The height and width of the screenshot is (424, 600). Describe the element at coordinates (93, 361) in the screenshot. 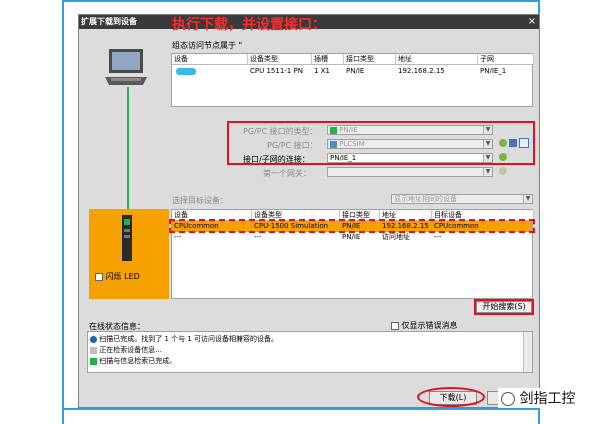

I see `check-icon` at that location.